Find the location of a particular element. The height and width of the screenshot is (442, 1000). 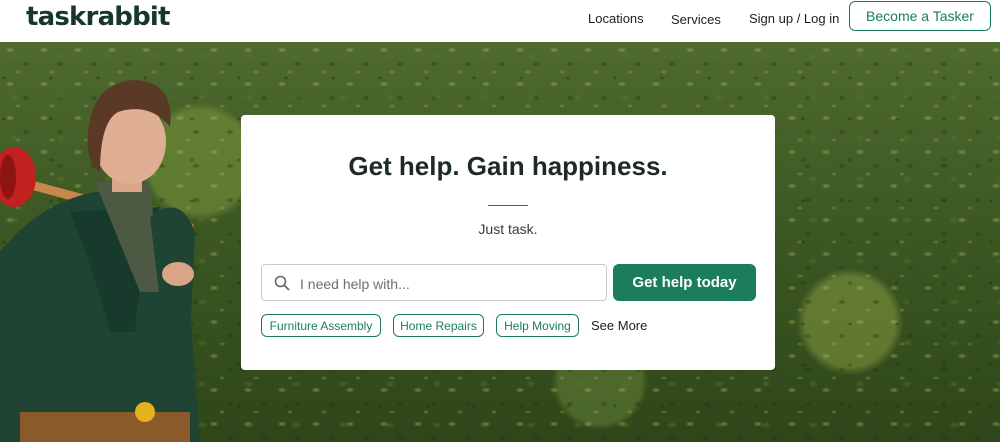

search-field is located at coordinates (434, 282).